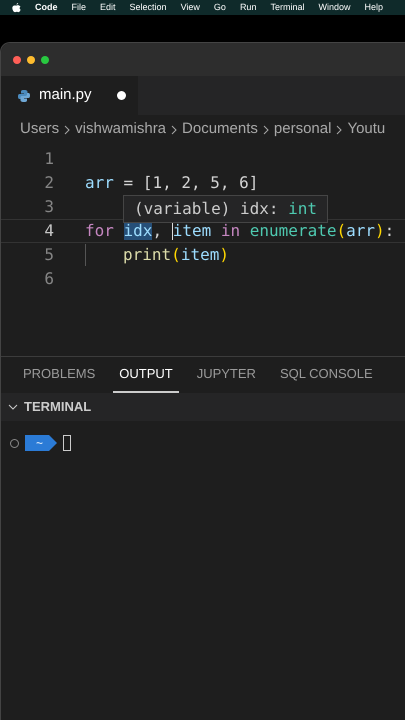 This screenshot has width=405, height=720. Describe the element at coordinates (287, 7) in the screenshot. I see `menu-item: Terminal` at that location.